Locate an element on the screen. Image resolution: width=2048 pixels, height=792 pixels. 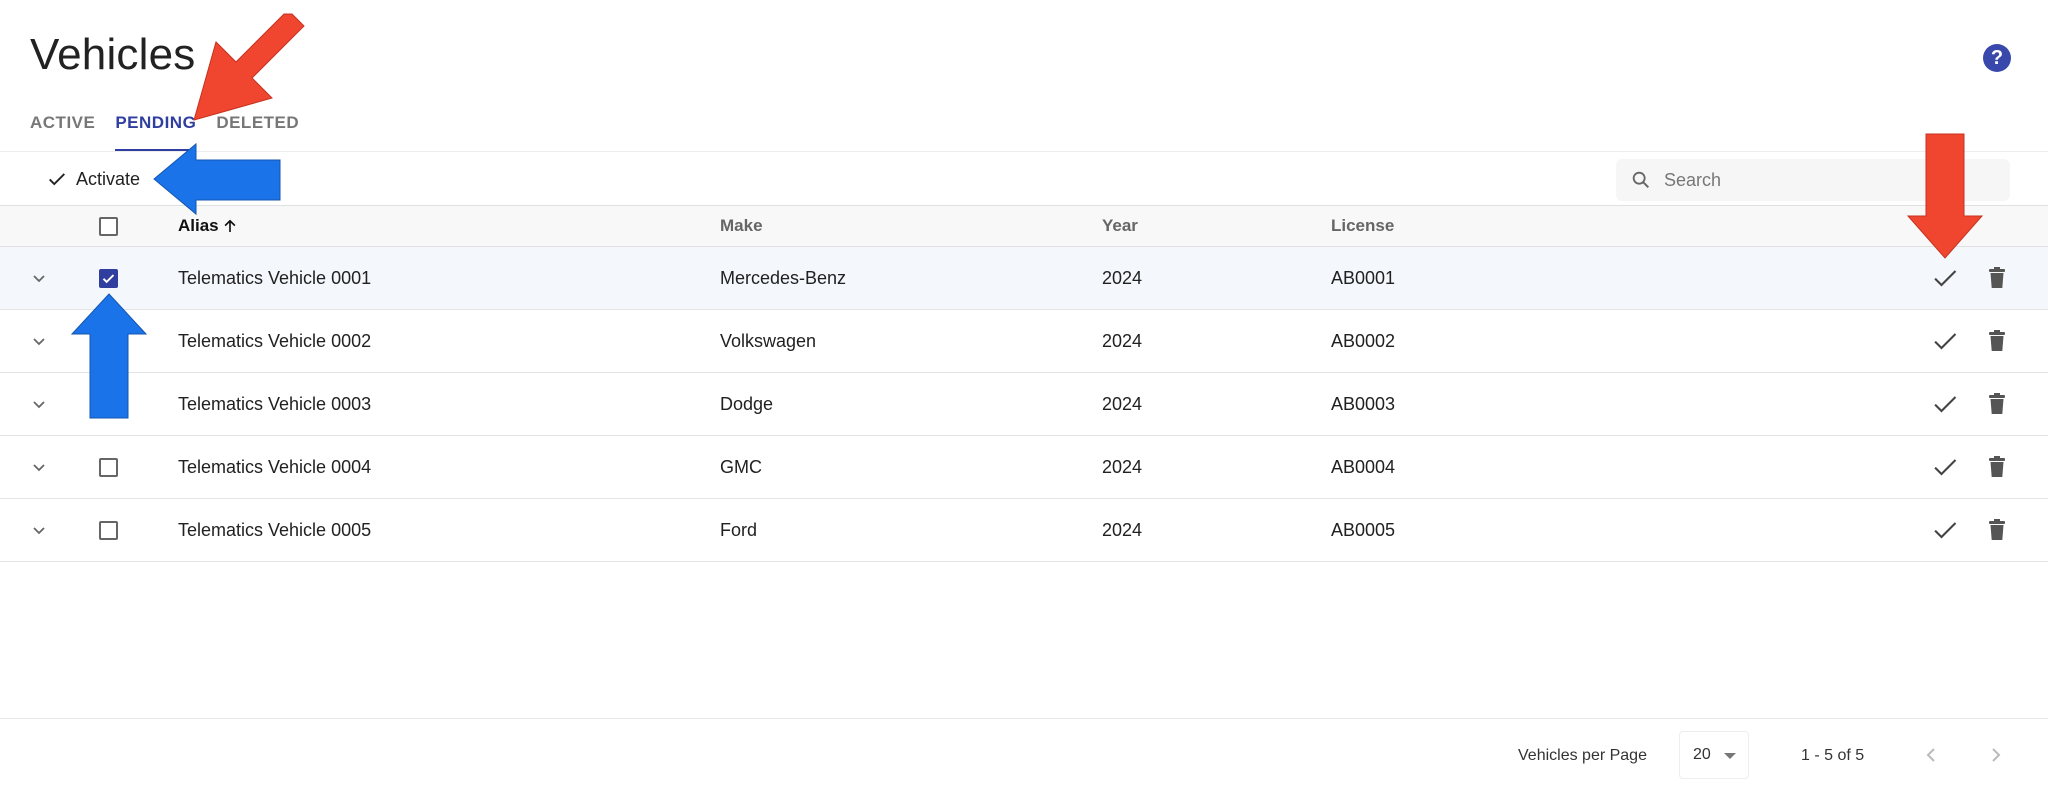
search-icon is located at coordinates (1641, 180).